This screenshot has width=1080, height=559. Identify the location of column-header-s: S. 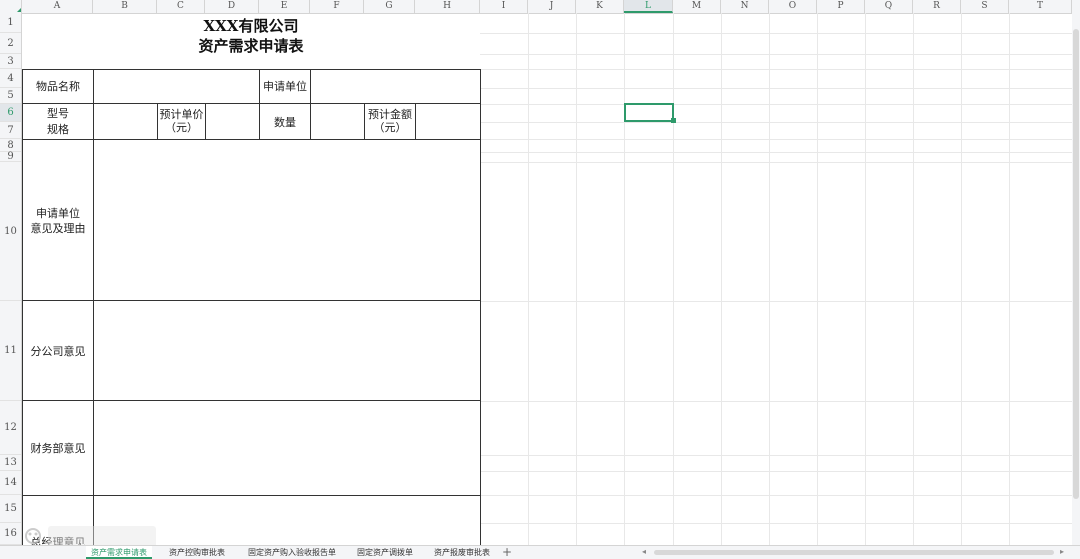
(985, 6).